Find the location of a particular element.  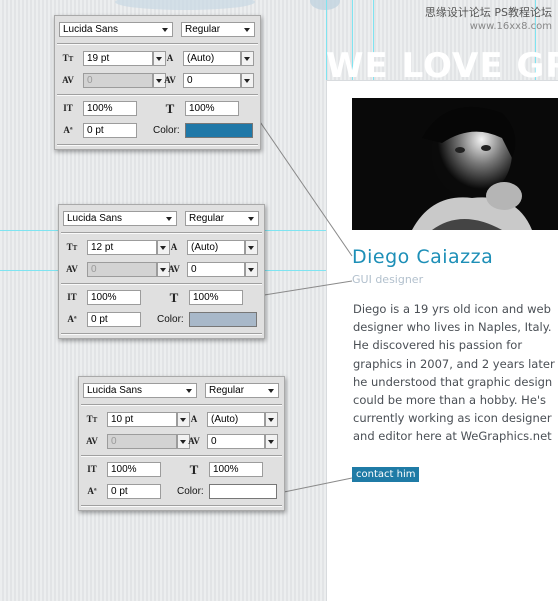

font-size-field: 19 pt is located at coordinates (118, 58).